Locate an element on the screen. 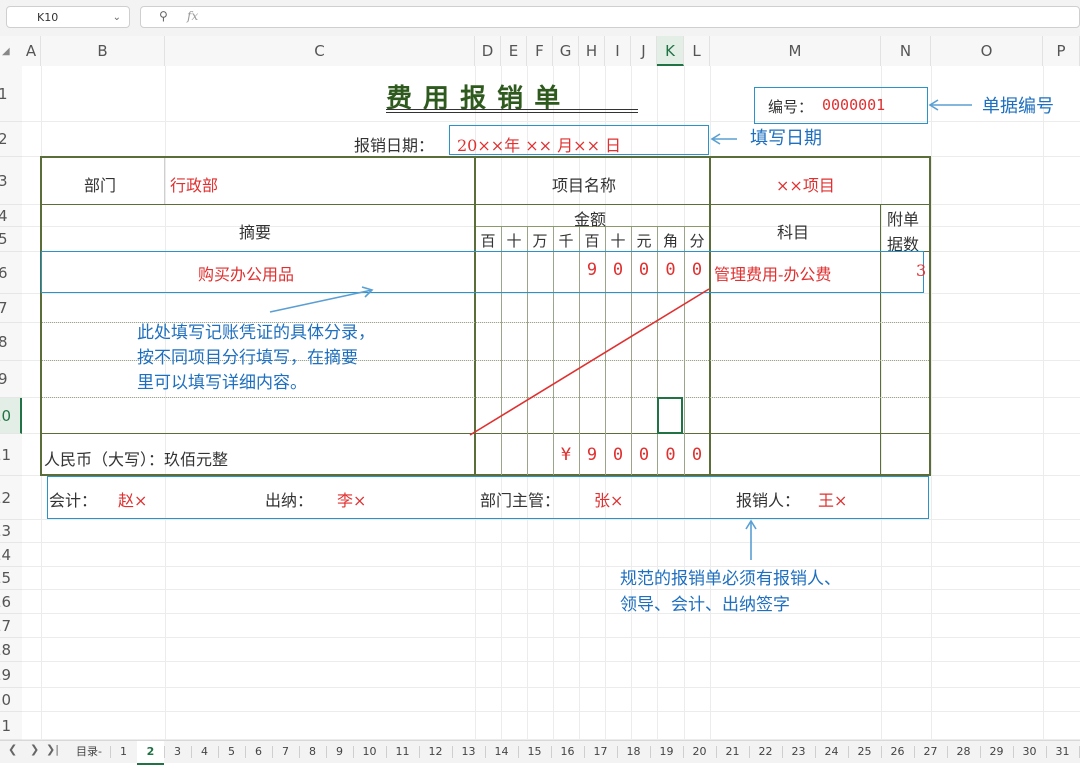 The image size is (1080, 765). sheet-tab: 17 is located at coordinates (600, 752).